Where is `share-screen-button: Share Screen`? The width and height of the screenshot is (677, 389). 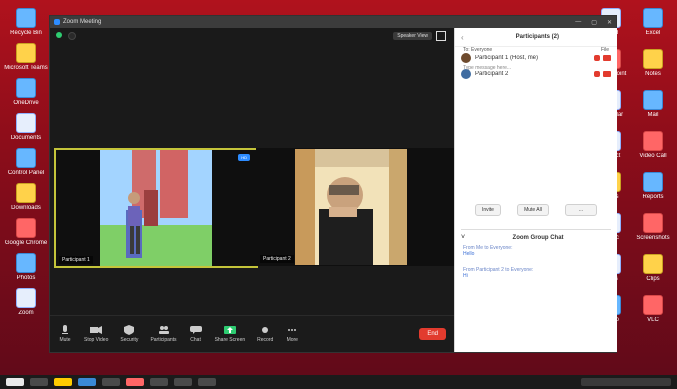
share-screen-button: Share Screen is located at coordinates (230, 334).